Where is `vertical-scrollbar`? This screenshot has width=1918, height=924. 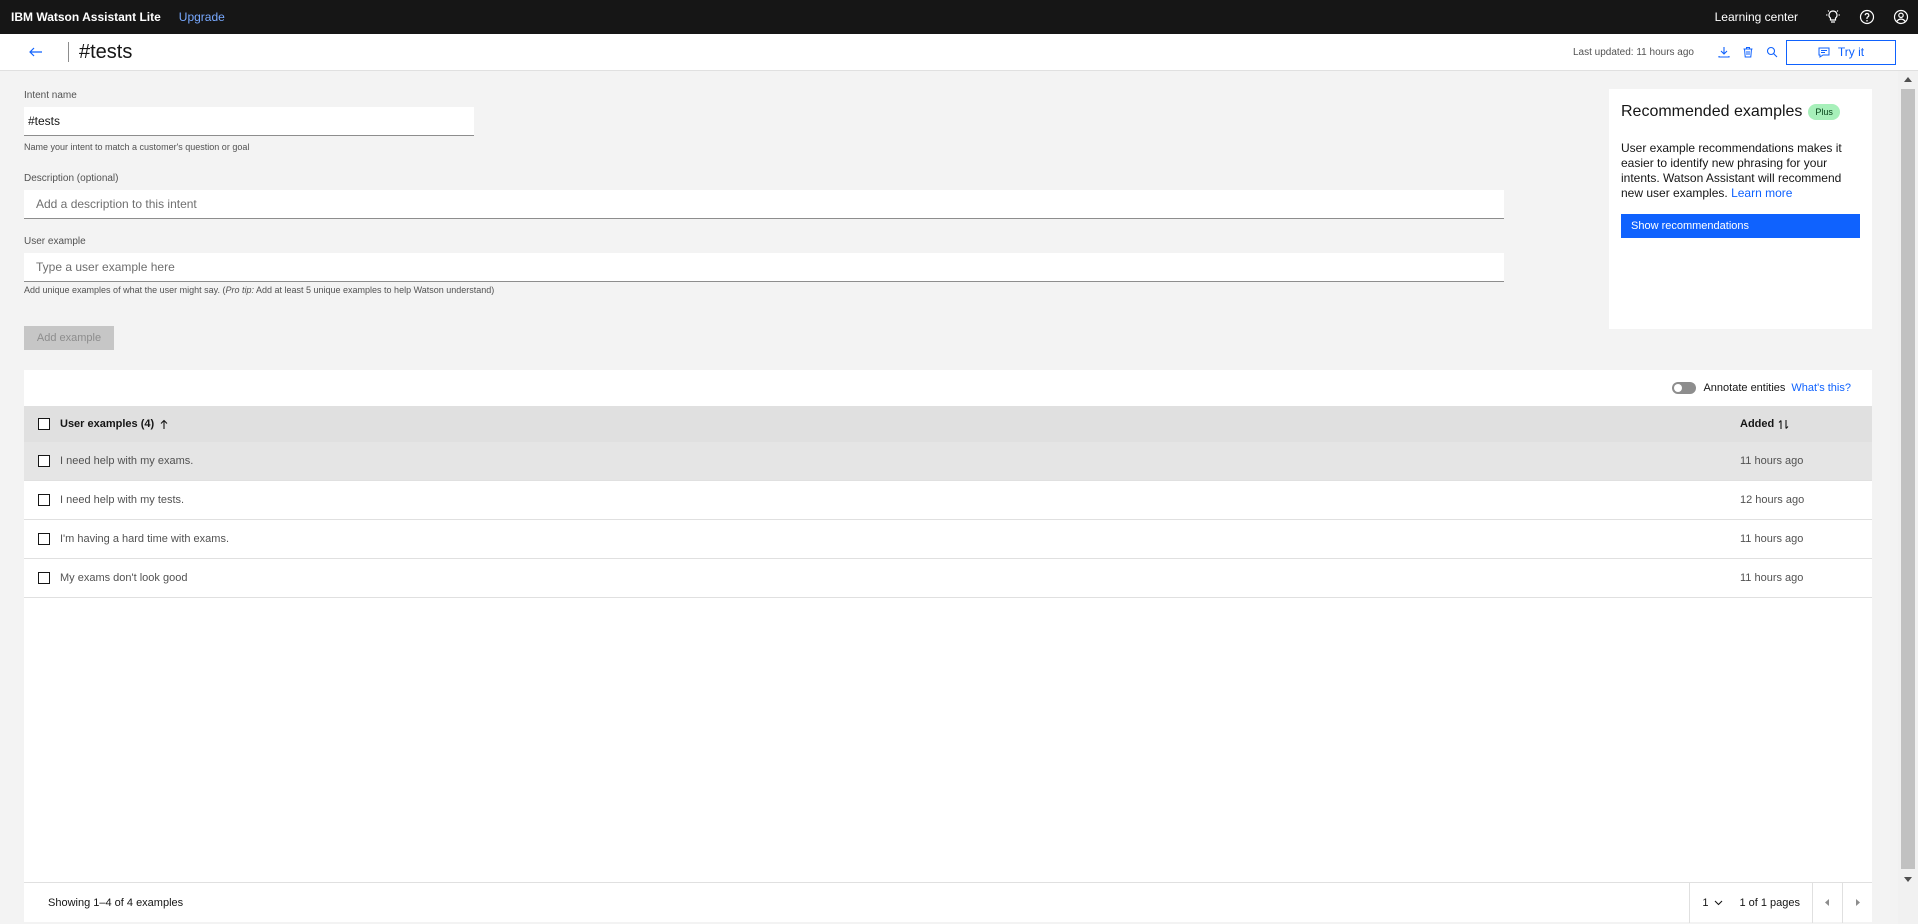
vertical-scrollbar is located at coordinates (1908, 497).